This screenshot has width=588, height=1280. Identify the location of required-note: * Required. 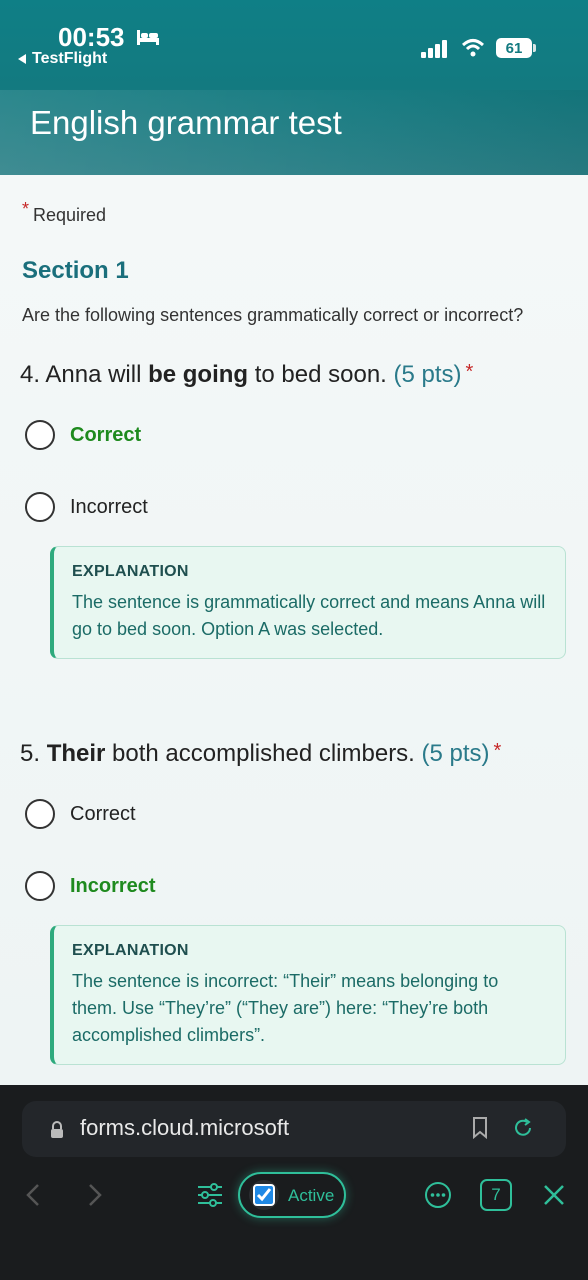
(64, 212).